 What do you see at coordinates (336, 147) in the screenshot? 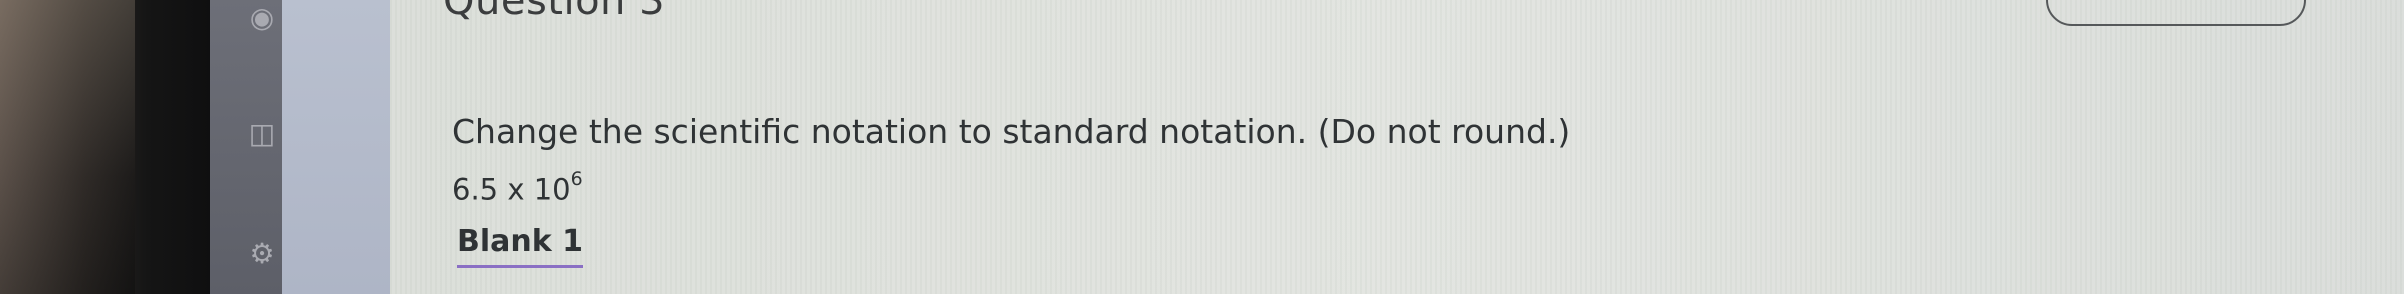
I see `sidebar-strip` at bounding box center [336, 147].